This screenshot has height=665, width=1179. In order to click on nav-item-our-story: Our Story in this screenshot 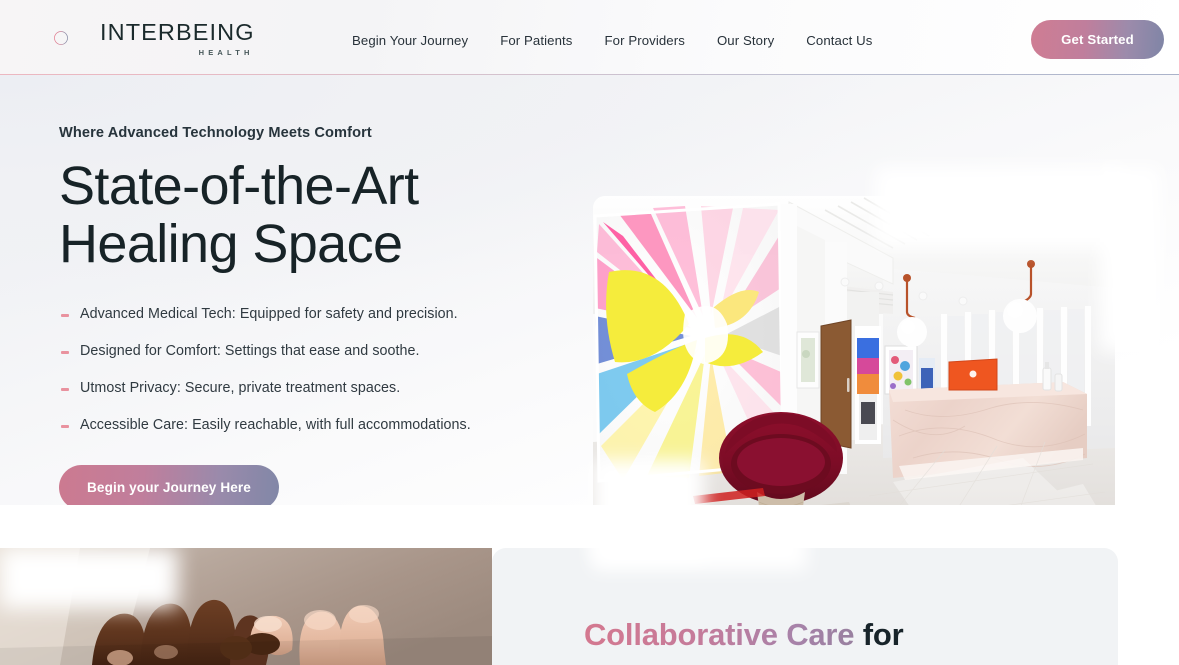, I will do `click(745, 40)`.